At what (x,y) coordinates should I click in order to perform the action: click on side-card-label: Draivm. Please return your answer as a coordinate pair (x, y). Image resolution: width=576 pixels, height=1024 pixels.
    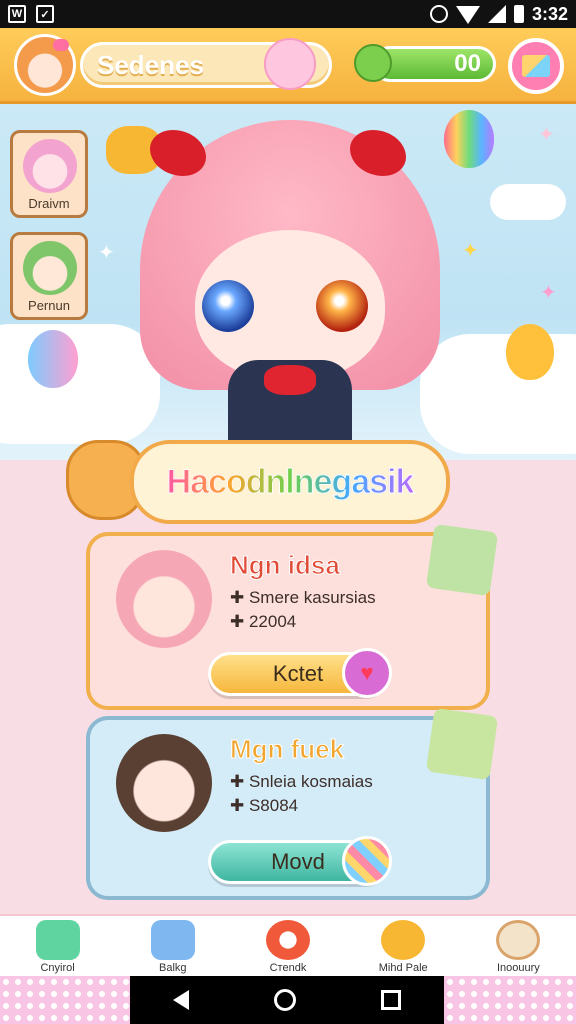
    Looking at the image, I should click on (49, 203).